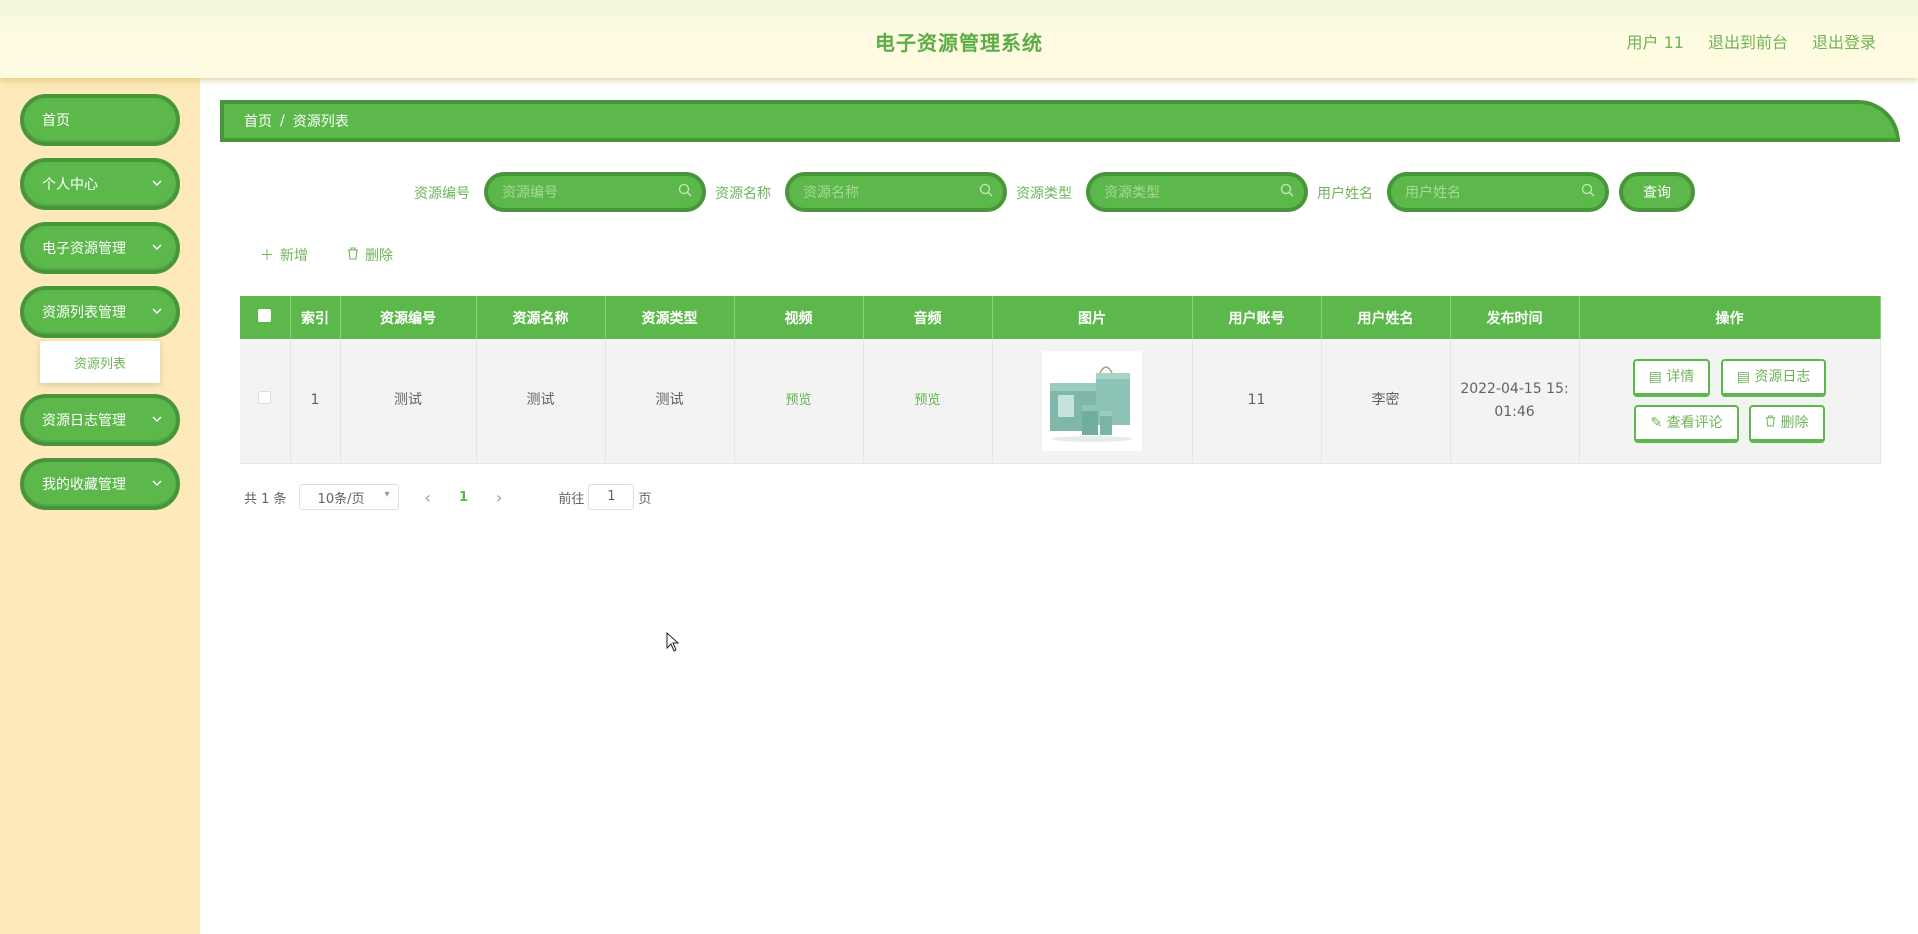  What do you see at coordinates (1514, 411) in the screenshot?
I see `time-line: 01:46` at bounding box center [1514, 411].